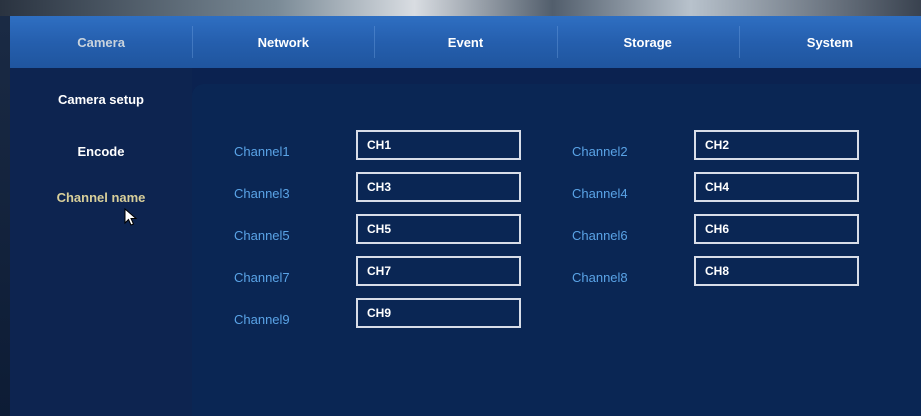 The height and width of the screenshot is (416, 921). Describe the element at coordinates (829, 42) in the screenshot. I see `tab-system: System` at that location.